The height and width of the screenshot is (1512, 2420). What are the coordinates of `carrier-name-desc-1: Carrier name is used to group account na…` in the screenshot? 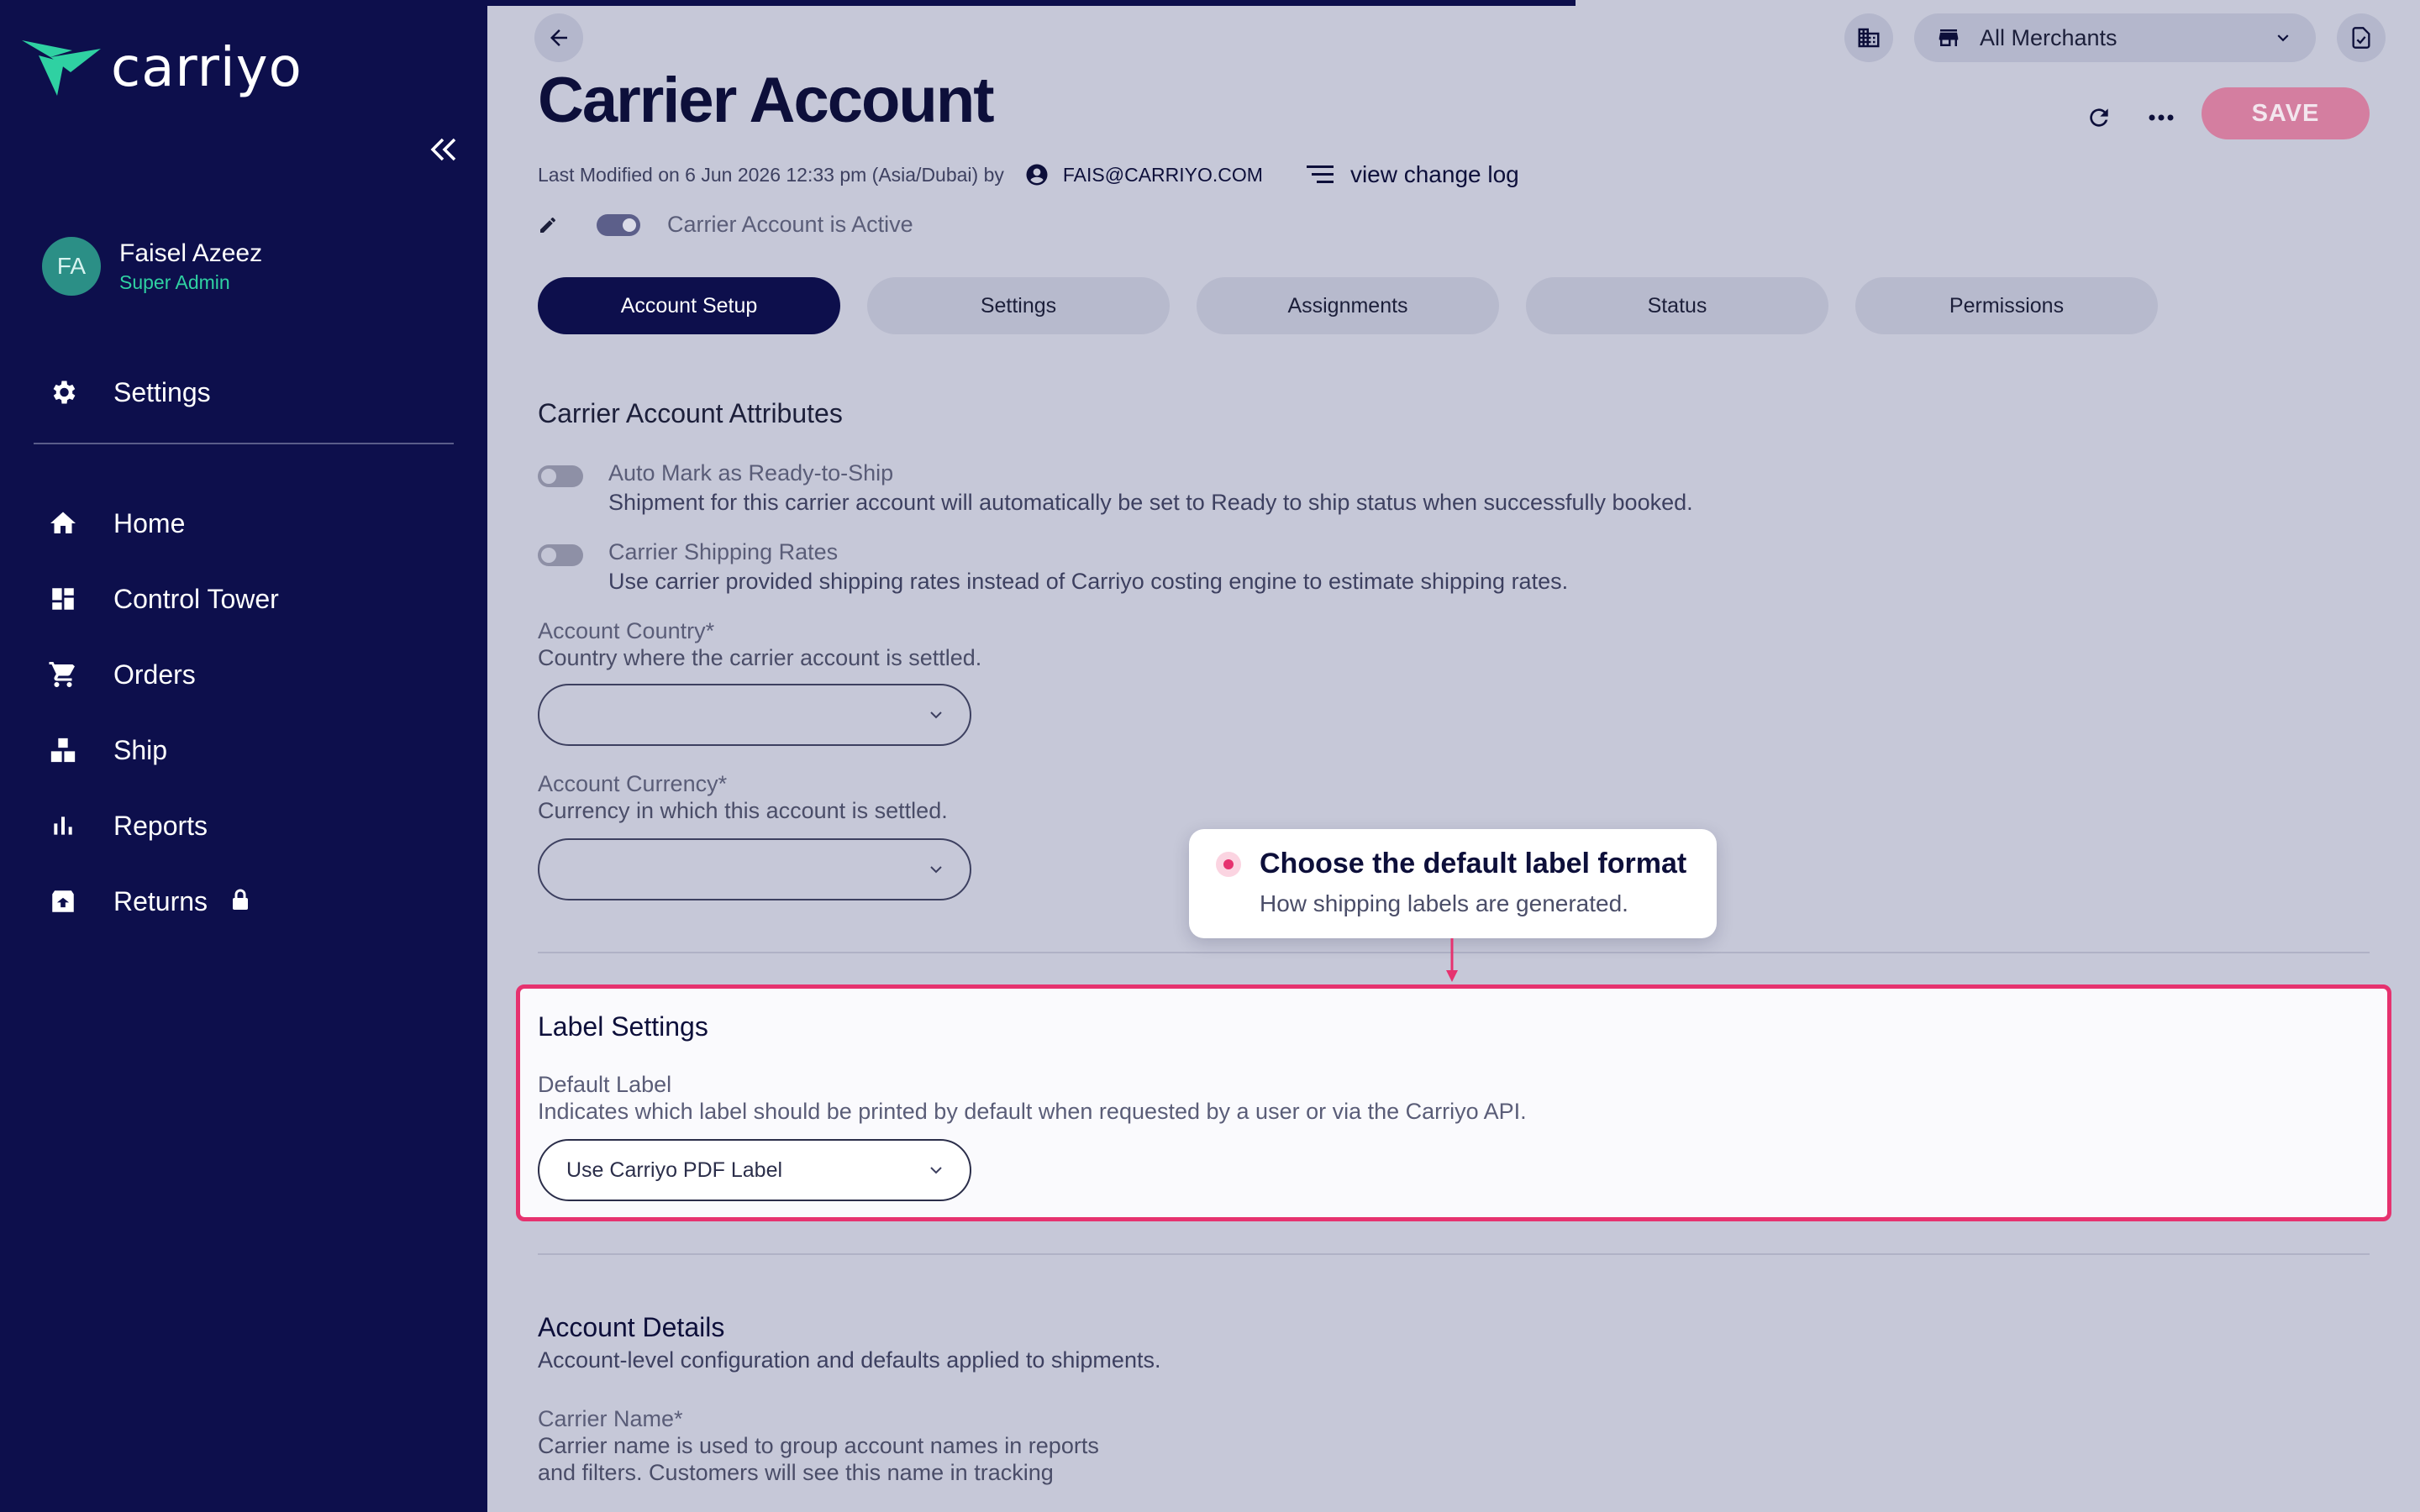 It's located at (818, 1445).